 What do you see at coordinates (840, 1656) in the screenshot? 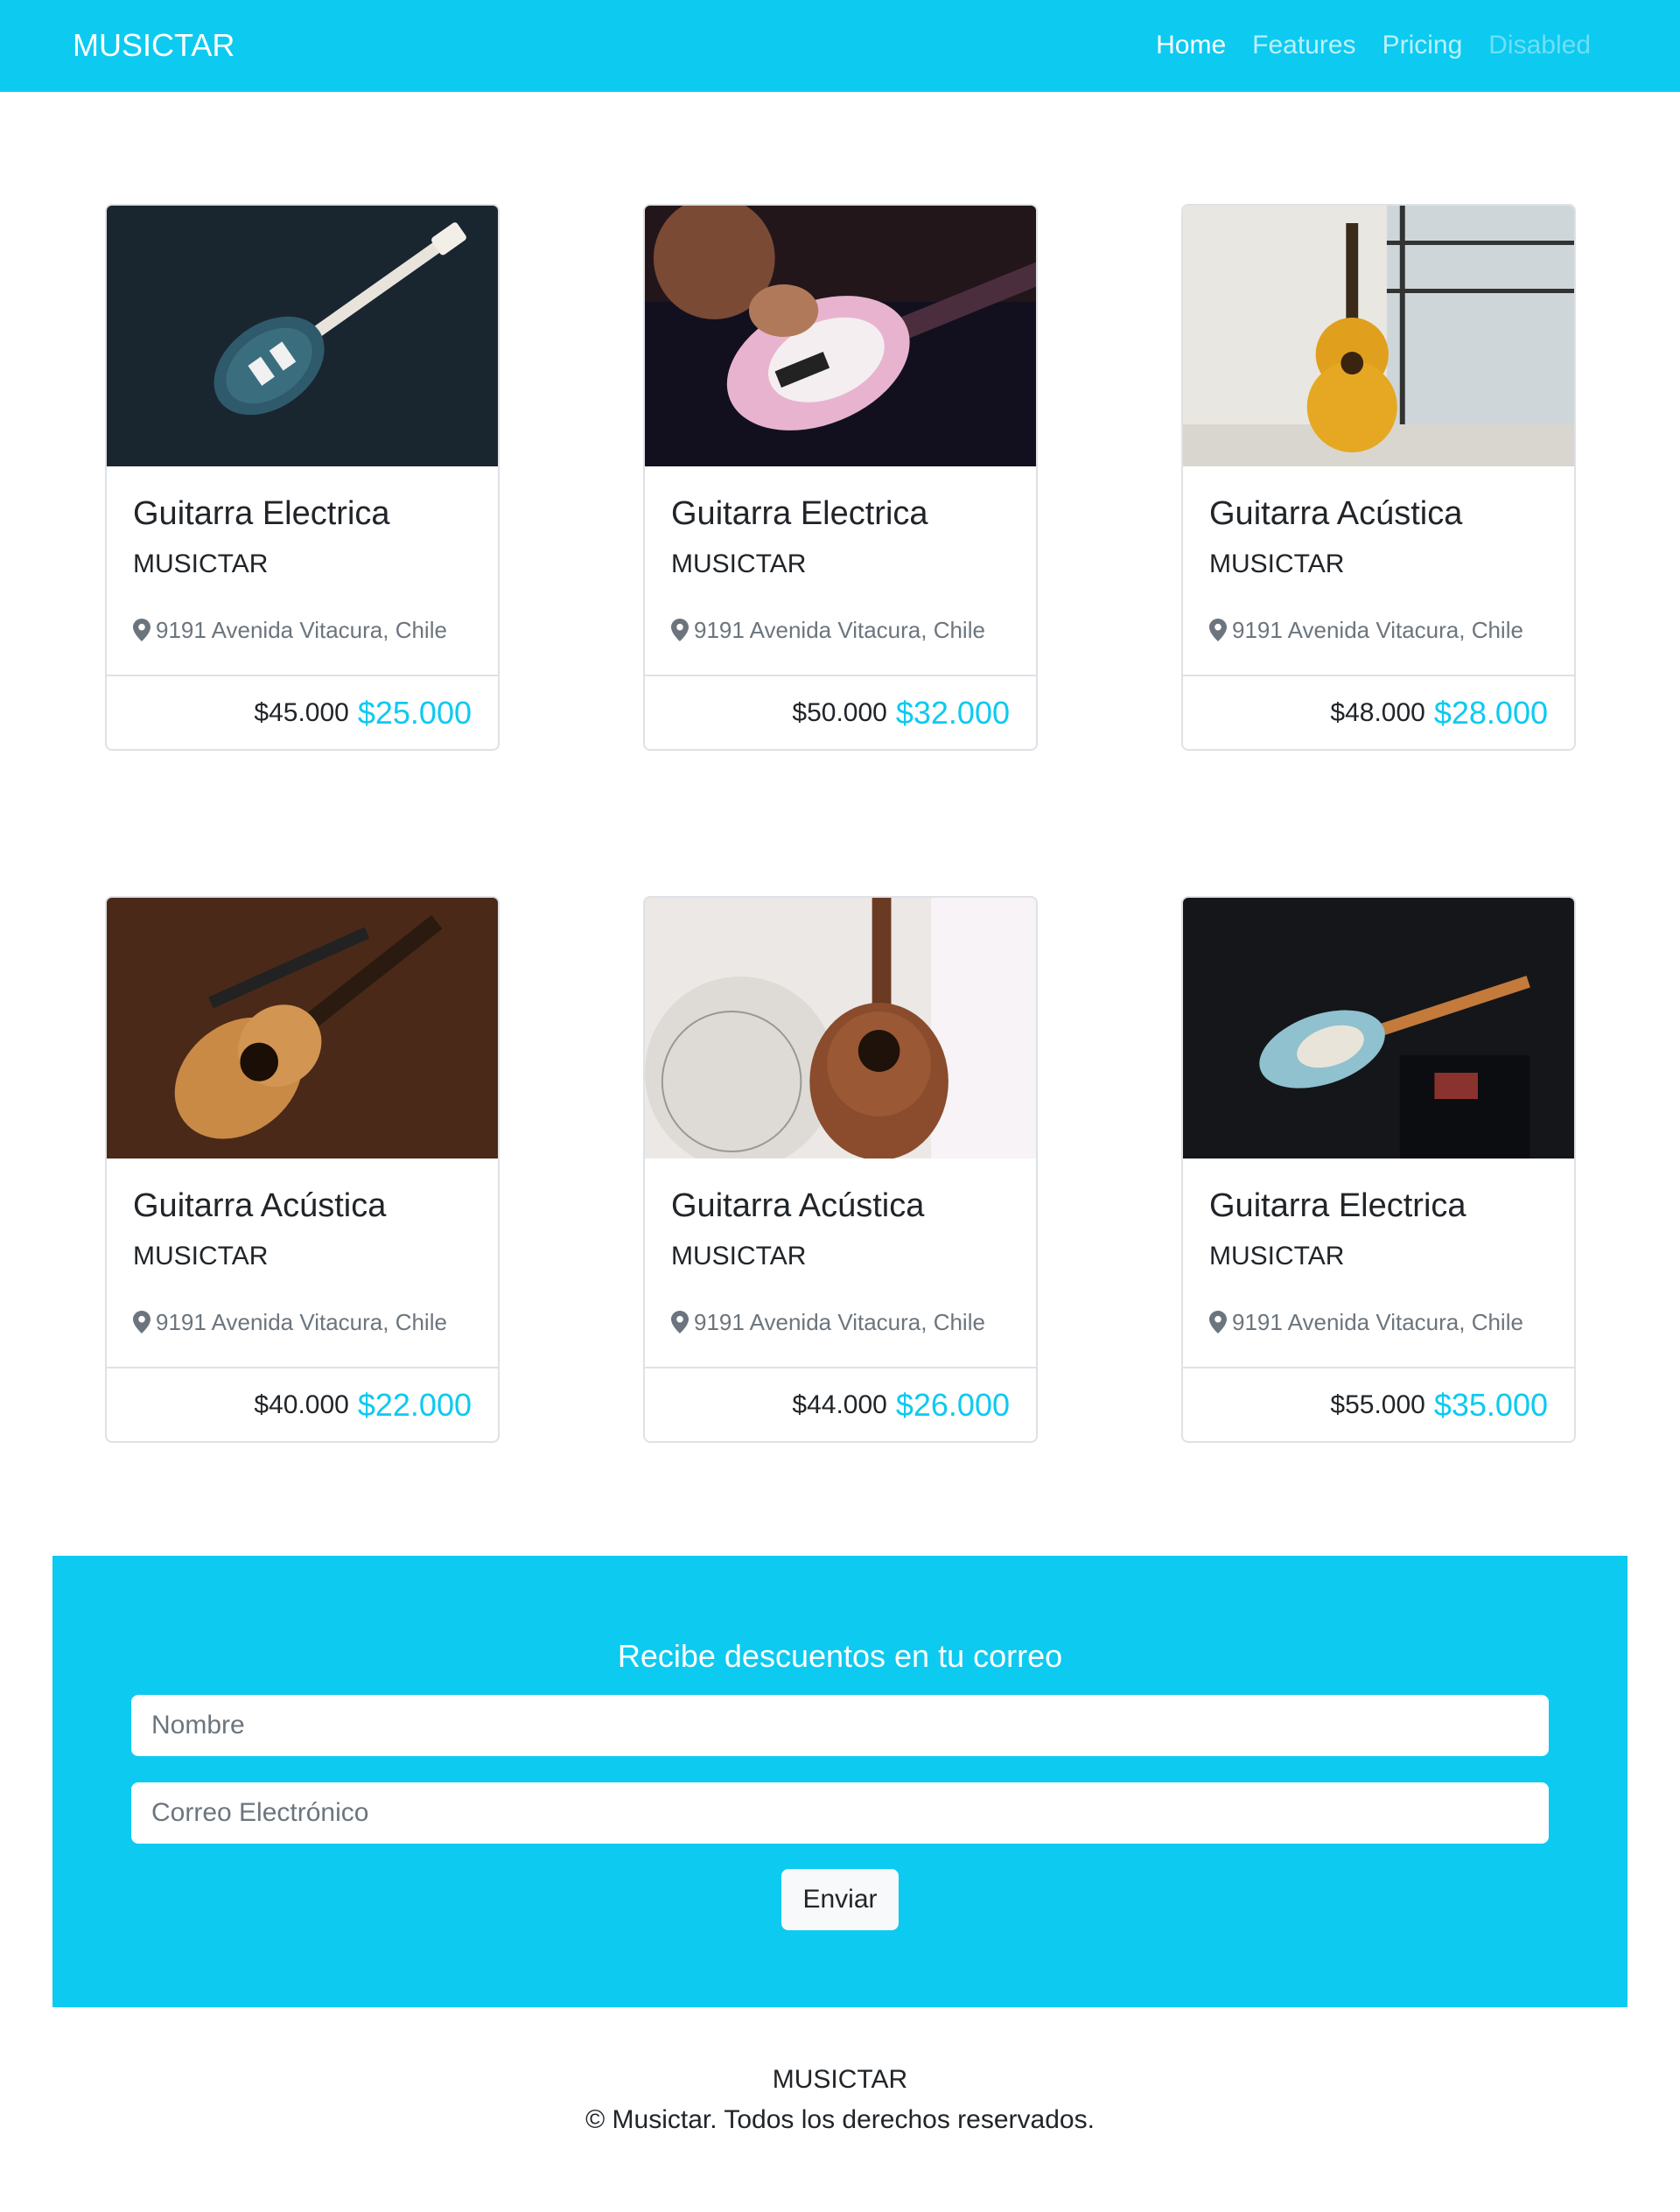
I see `newsletter-title: Recibe descuentos en tu correo` at bounding box center [840, 1656].